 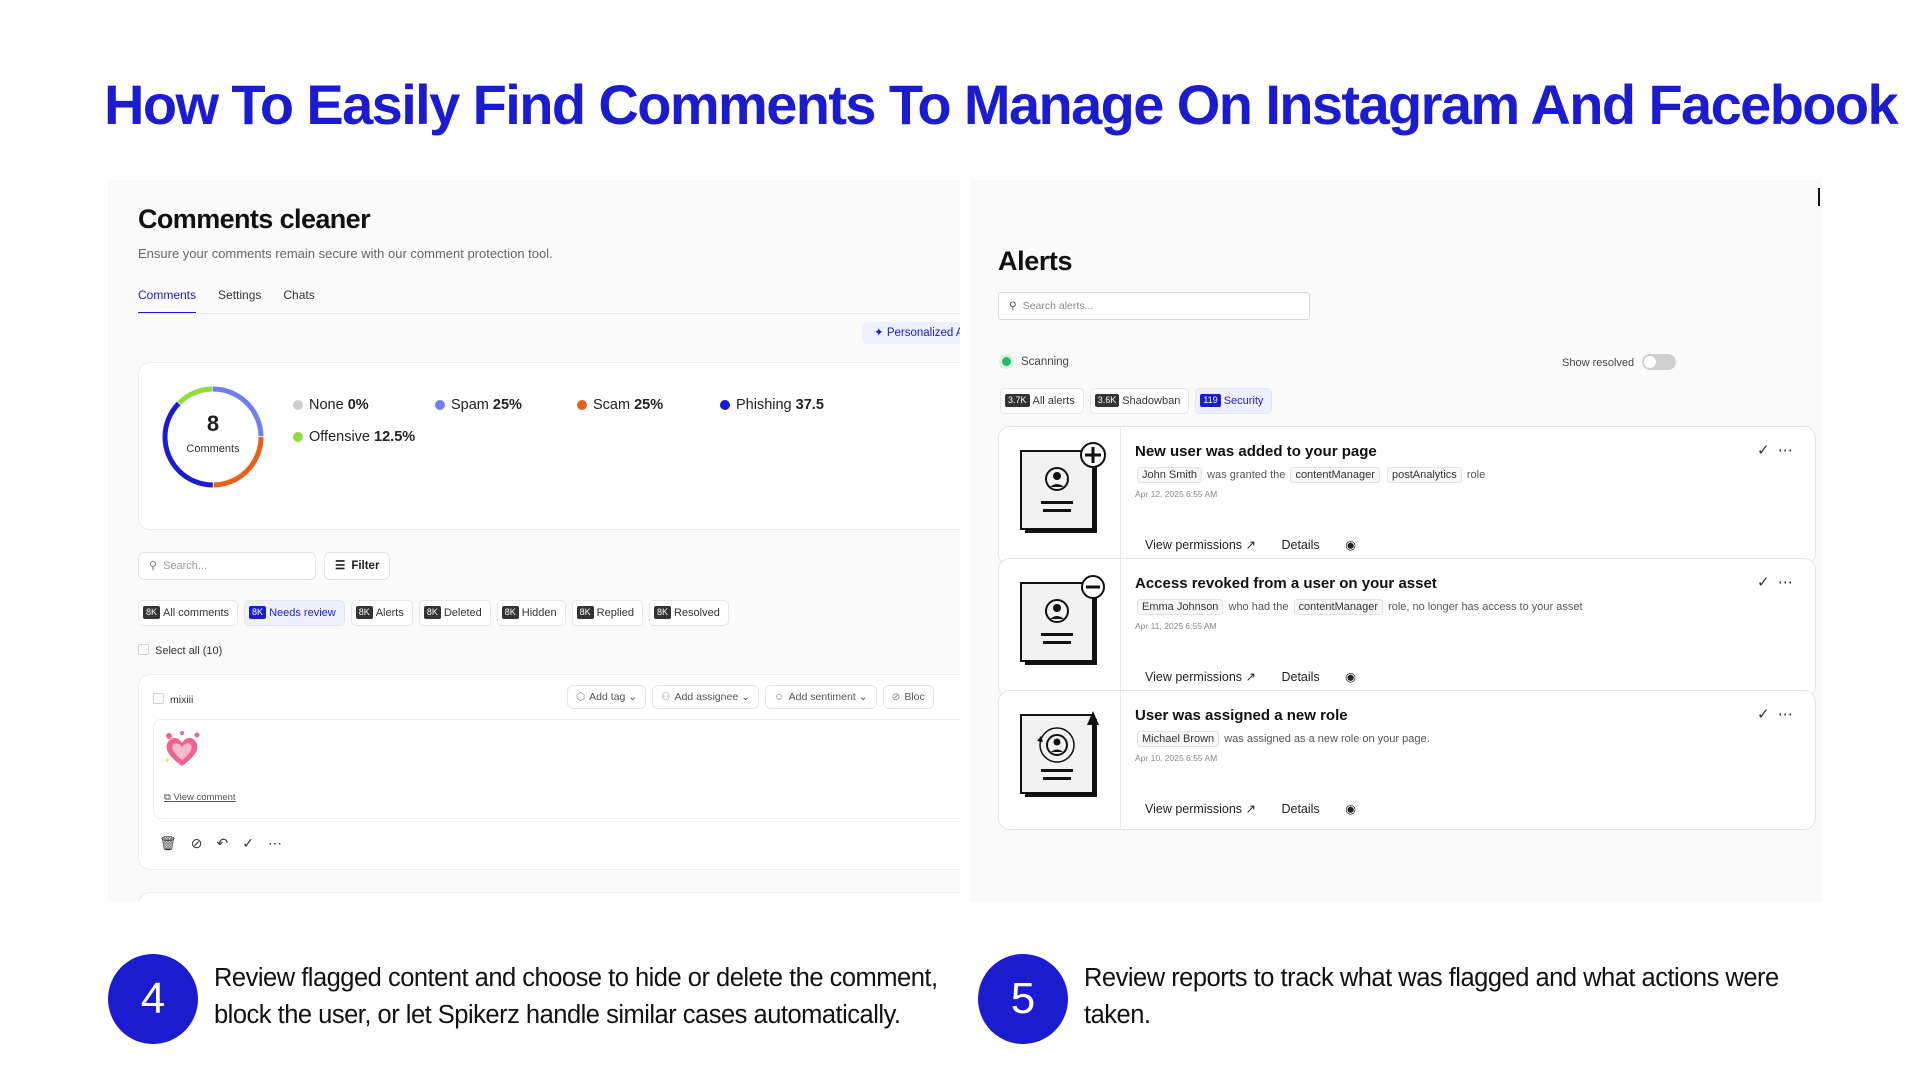 I want to click on tab-chats: Chats, so click(x=298, y=301).